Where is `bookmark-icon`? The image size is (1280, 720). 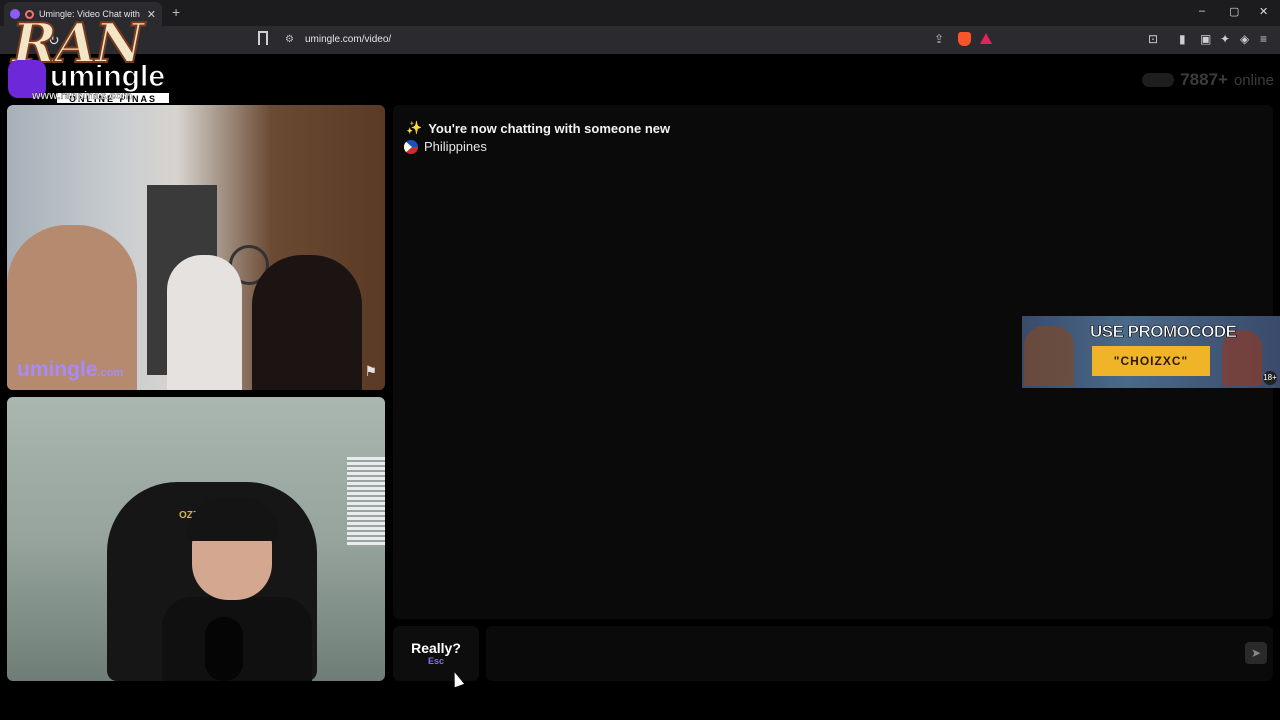 bookmark-icon is located at coordinates (263, 38).